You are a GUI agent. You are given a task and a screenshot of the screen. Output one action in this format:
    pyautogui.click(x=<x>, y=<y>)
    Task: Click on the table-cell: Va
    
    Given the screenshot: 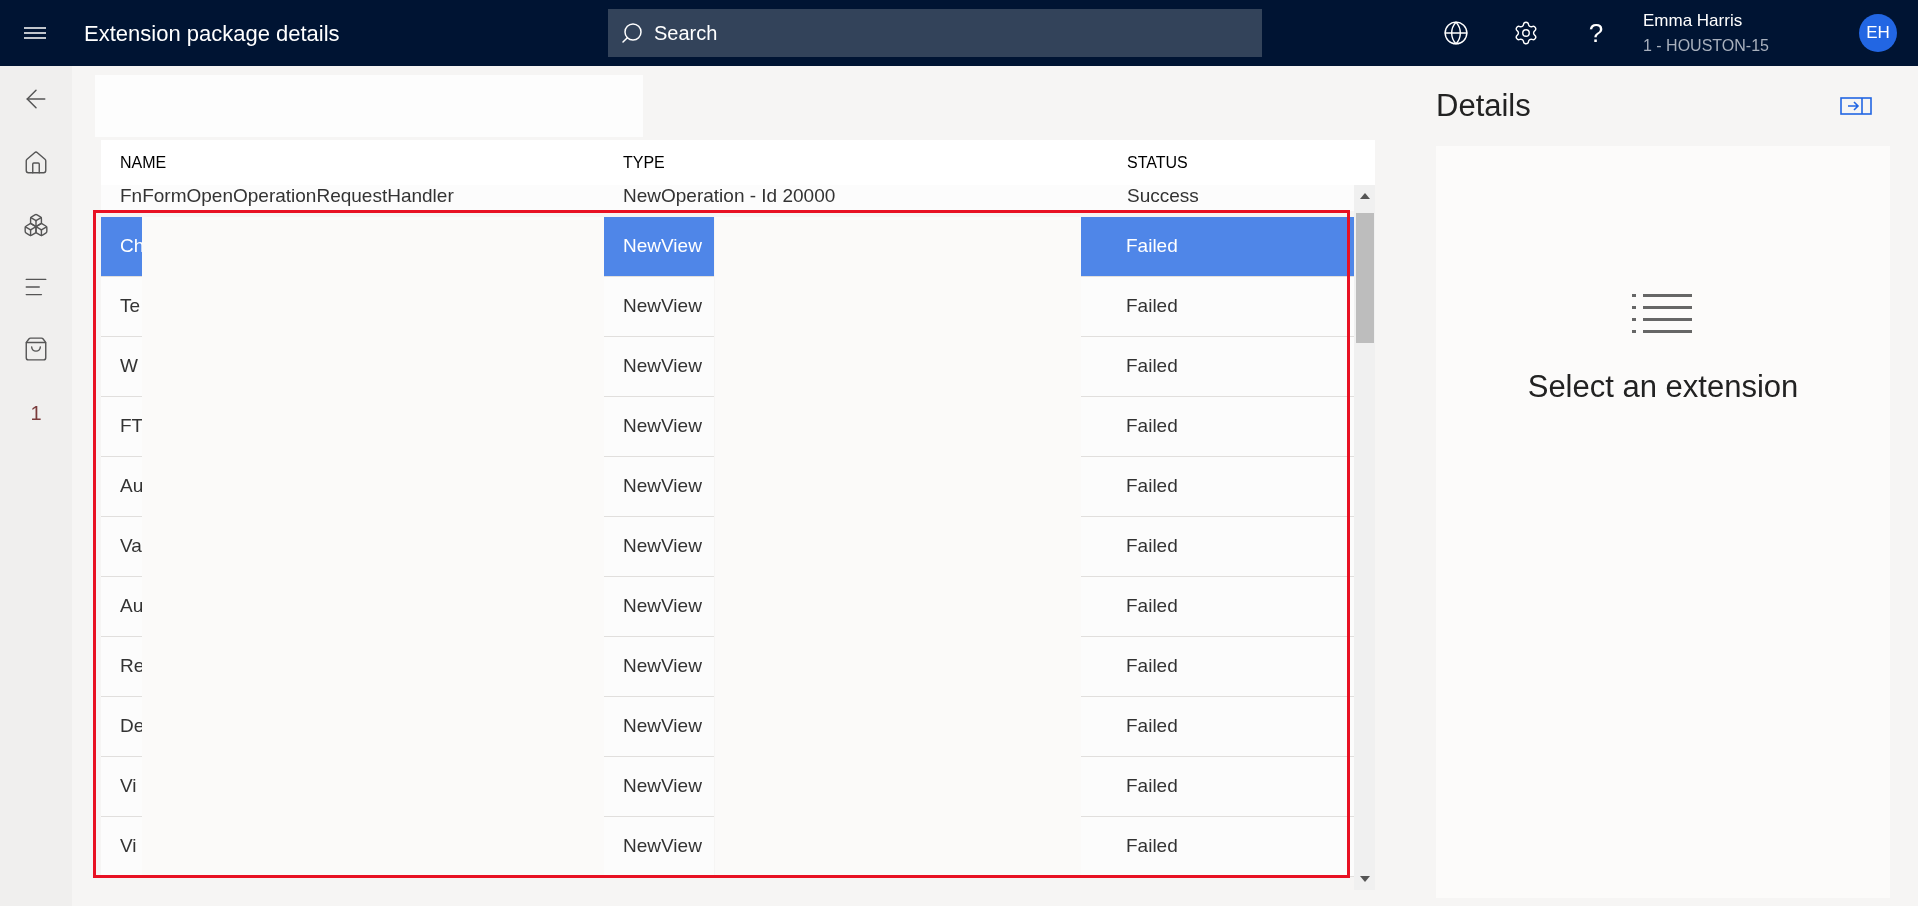 What is the action you would take?
    pyautogui.click(x=121, y=547)
    